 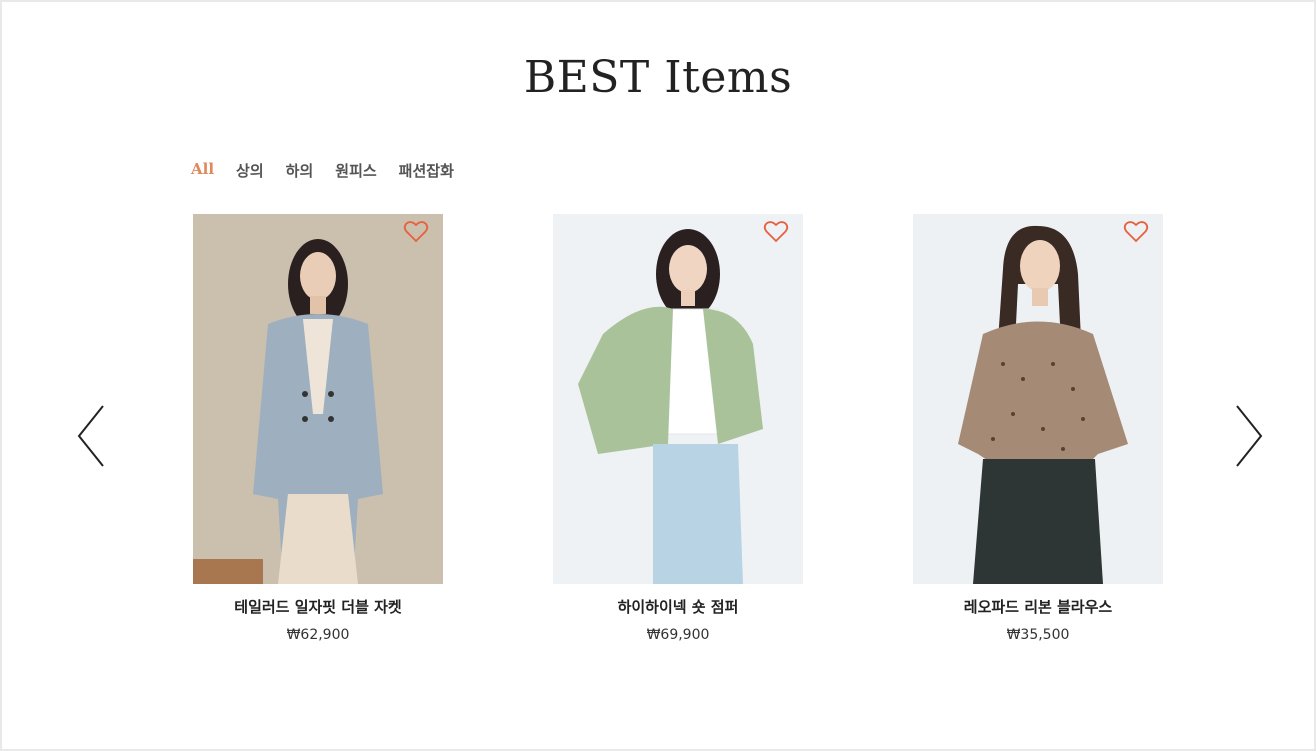 What do you see at coordinates (318, 606) in the screenshot?
I see `product-name: 테일러드 일자핏 더블 자켓` at bounding box center [318, 606].